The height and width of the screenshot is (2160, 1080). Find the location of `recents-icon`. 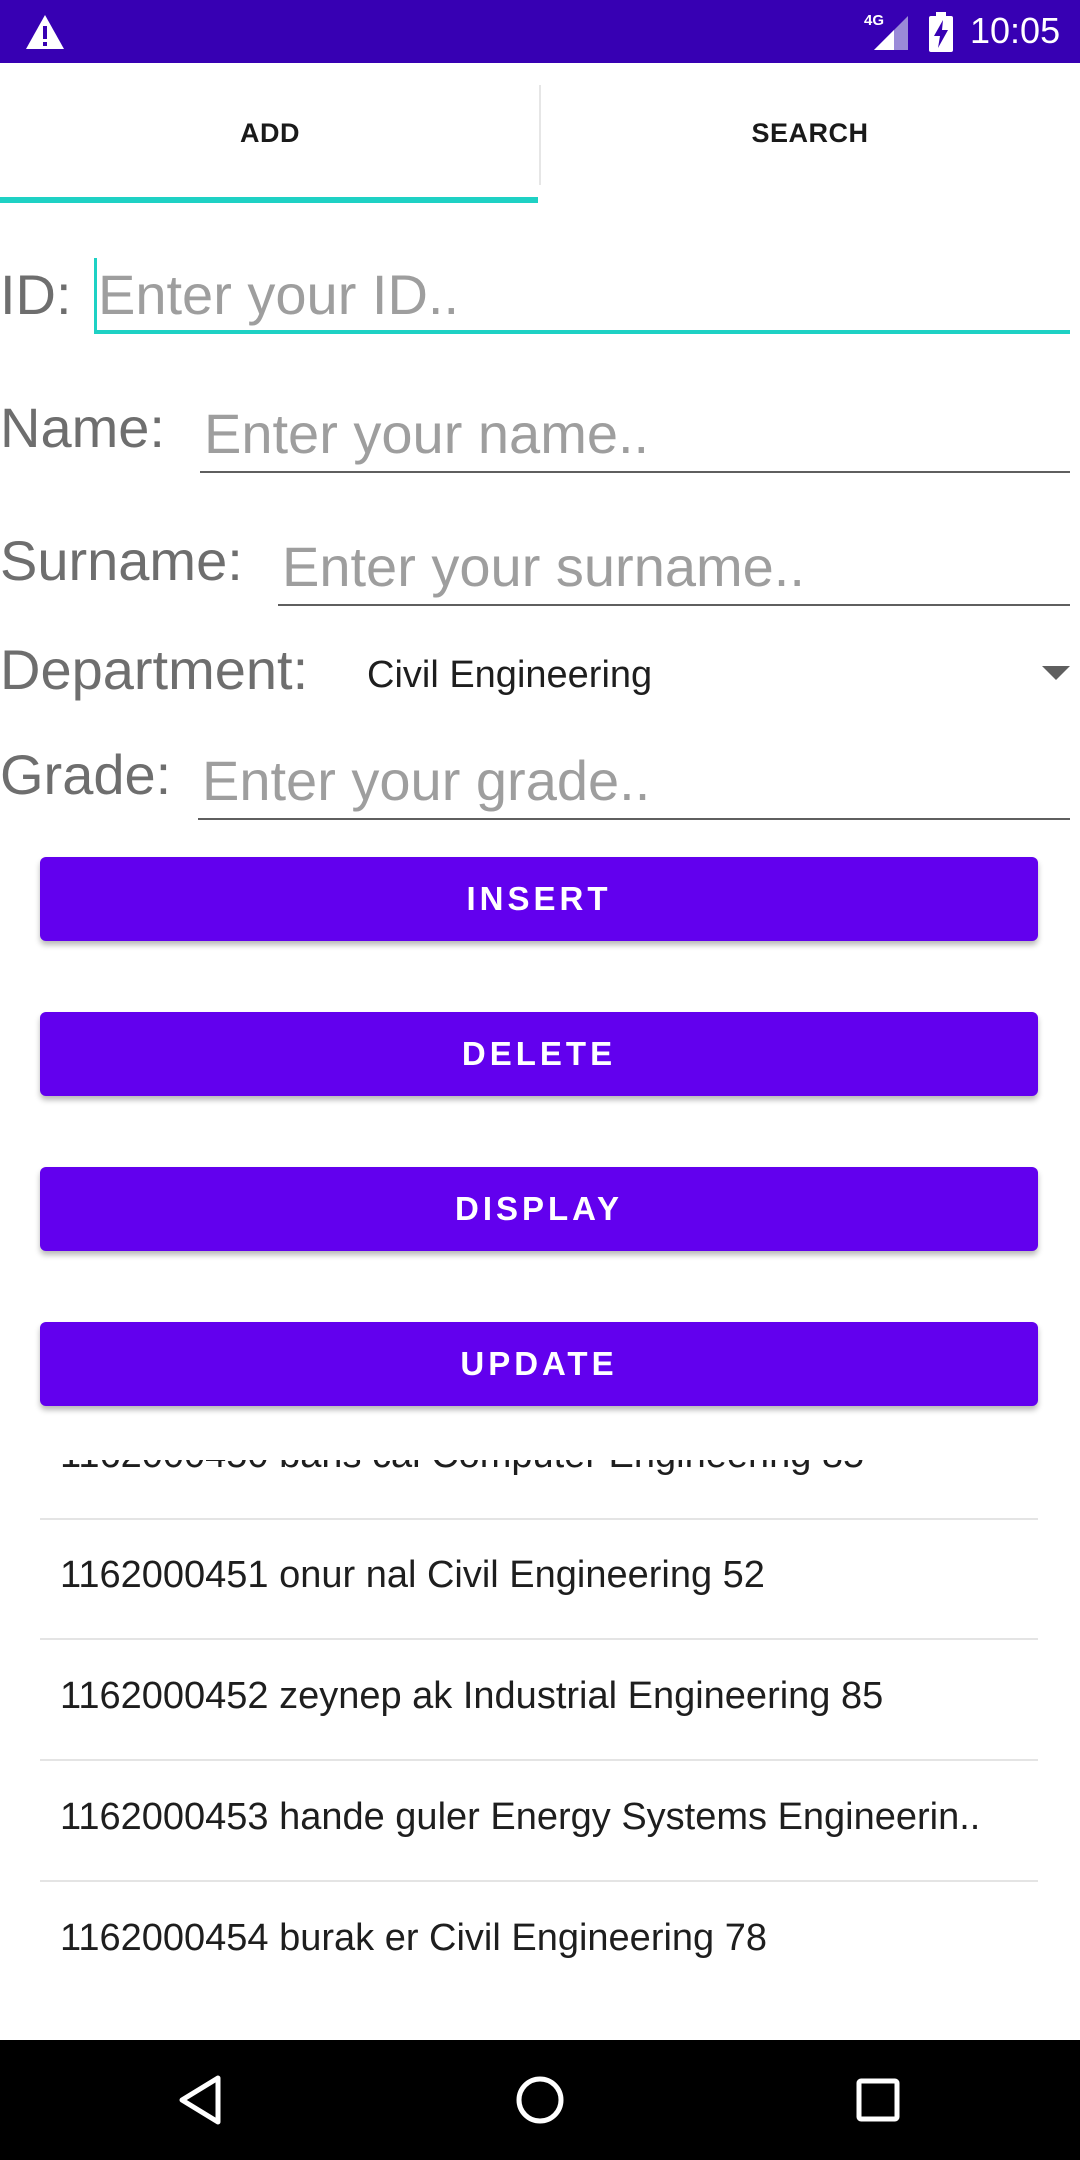

recents-icon is located at coordinates (878, 2100).